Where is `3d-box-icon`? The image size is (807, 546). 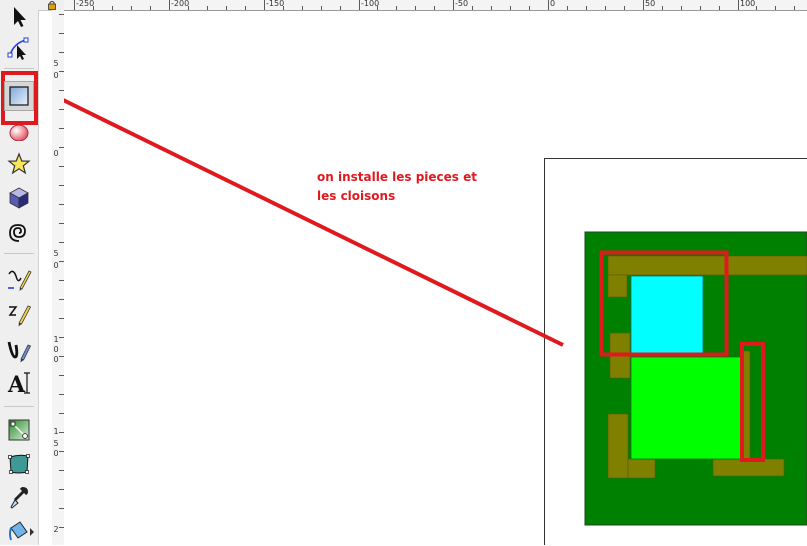
3d-box-icon is located at coordinates (19, 198).